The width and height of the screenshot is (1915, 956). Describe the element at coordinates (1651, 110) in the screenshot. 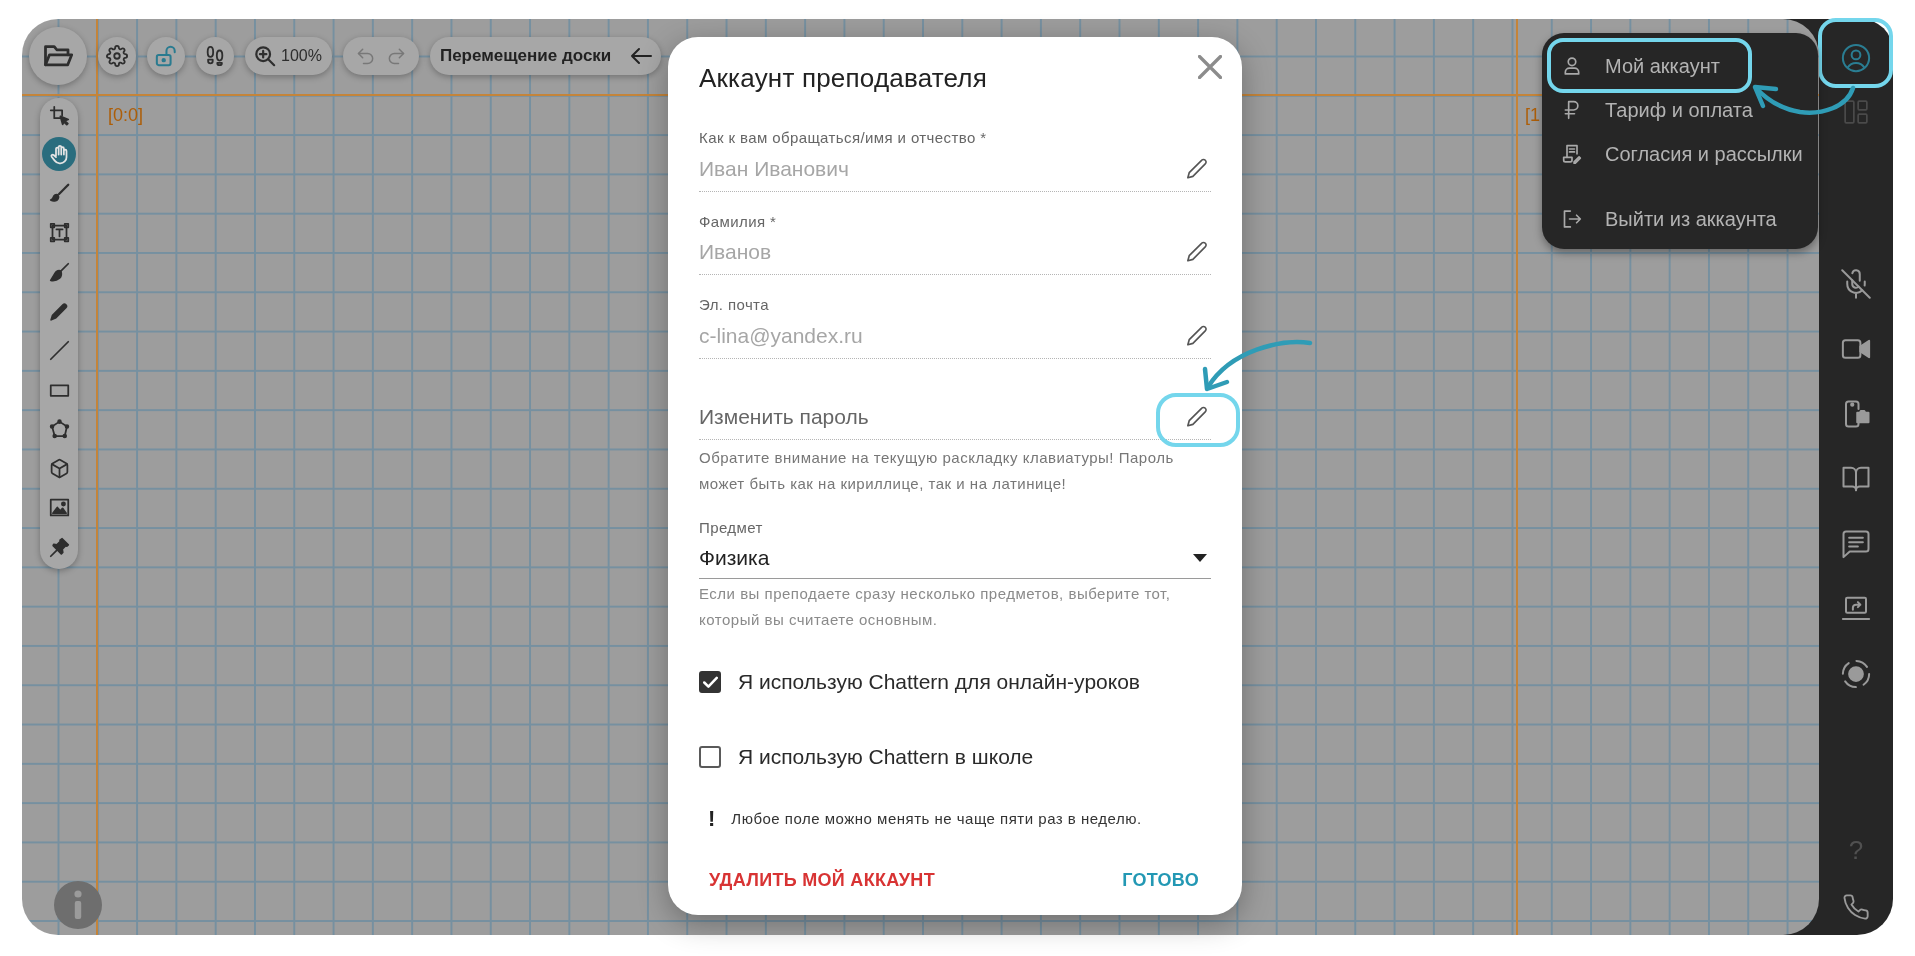

I see `menu-item: Тариф и оплата` at that location.